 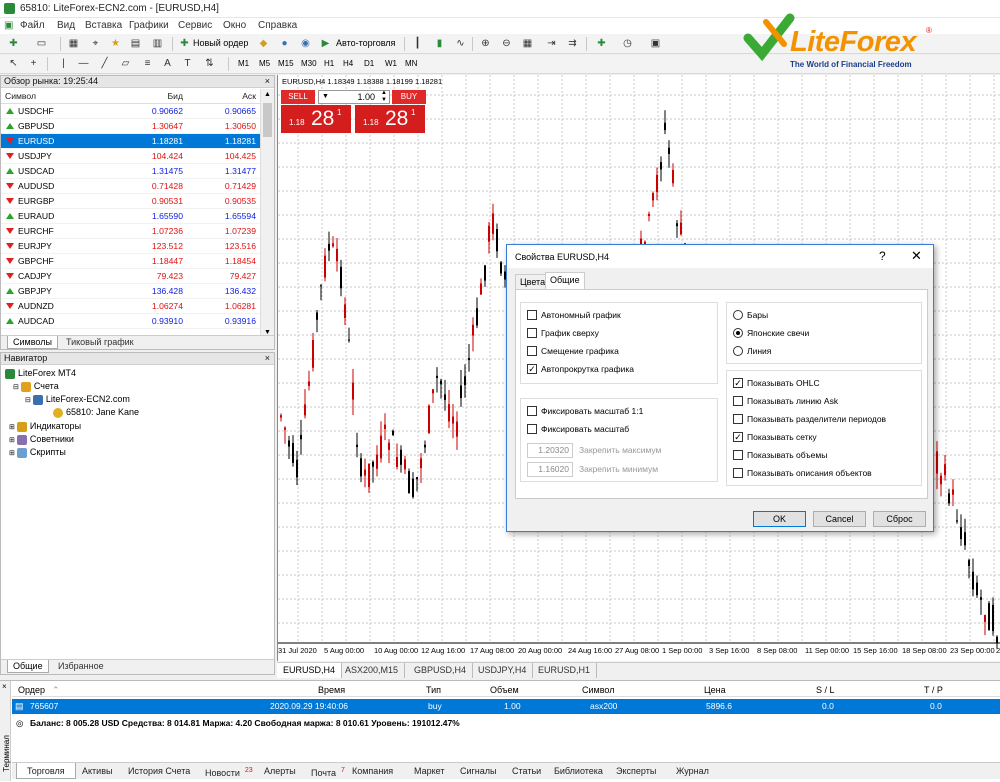 I want to click on tf-h4: H4, so click(x=348, y=63).